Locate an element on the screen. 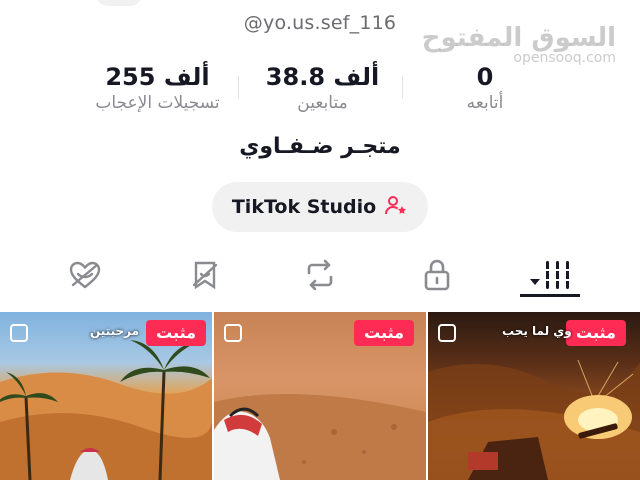 Image resolution: width=640 pixels, height=480 pixels. tab-favorites is located at coordinates (205, 277).